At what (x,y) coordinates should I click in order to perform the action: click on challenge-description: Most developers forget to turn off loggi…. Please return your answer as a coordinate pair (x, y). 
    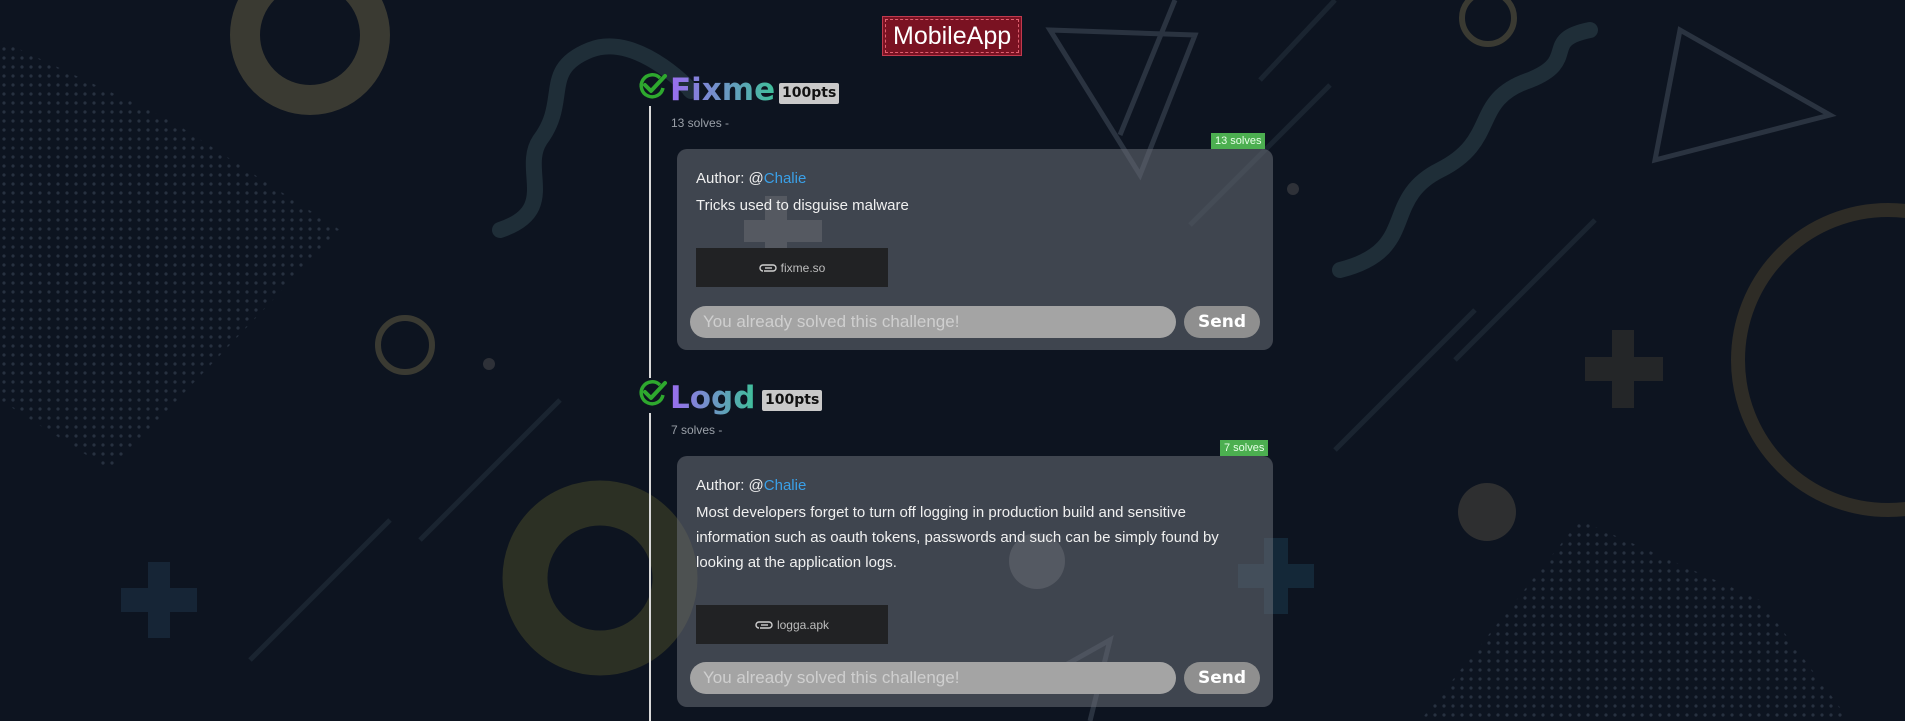
    Looking at the image, I should click on (957, 537).